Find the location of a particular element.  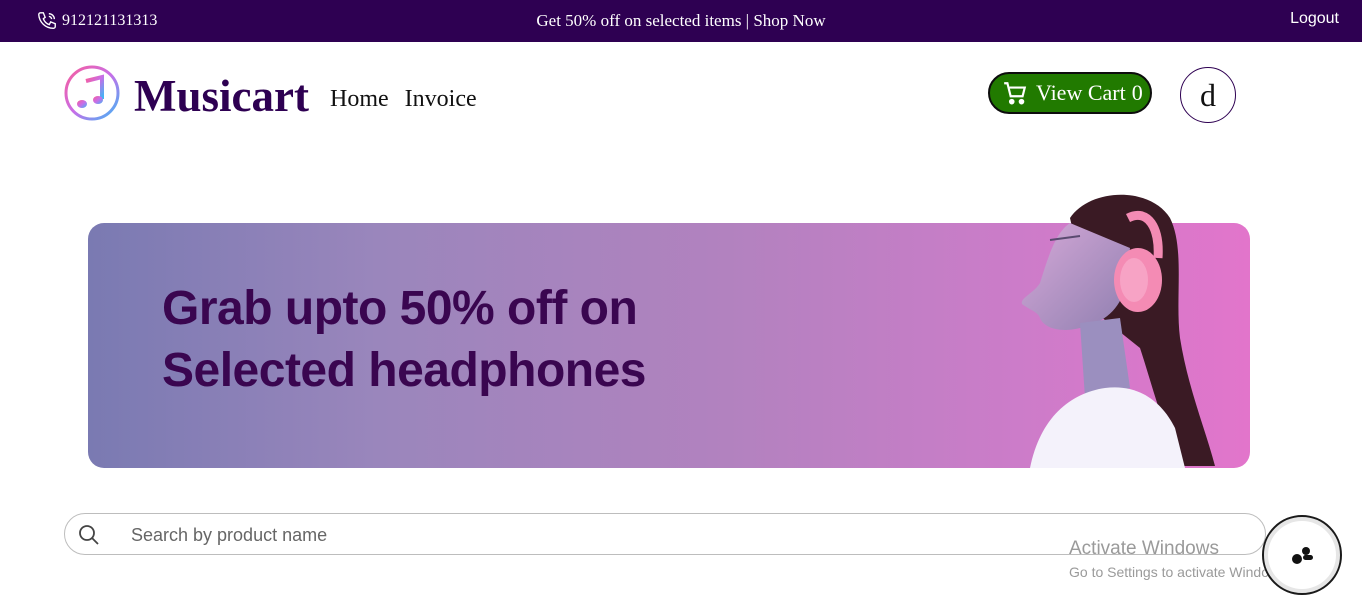

headphone-girl-image is located at coordinates (1118, 331).